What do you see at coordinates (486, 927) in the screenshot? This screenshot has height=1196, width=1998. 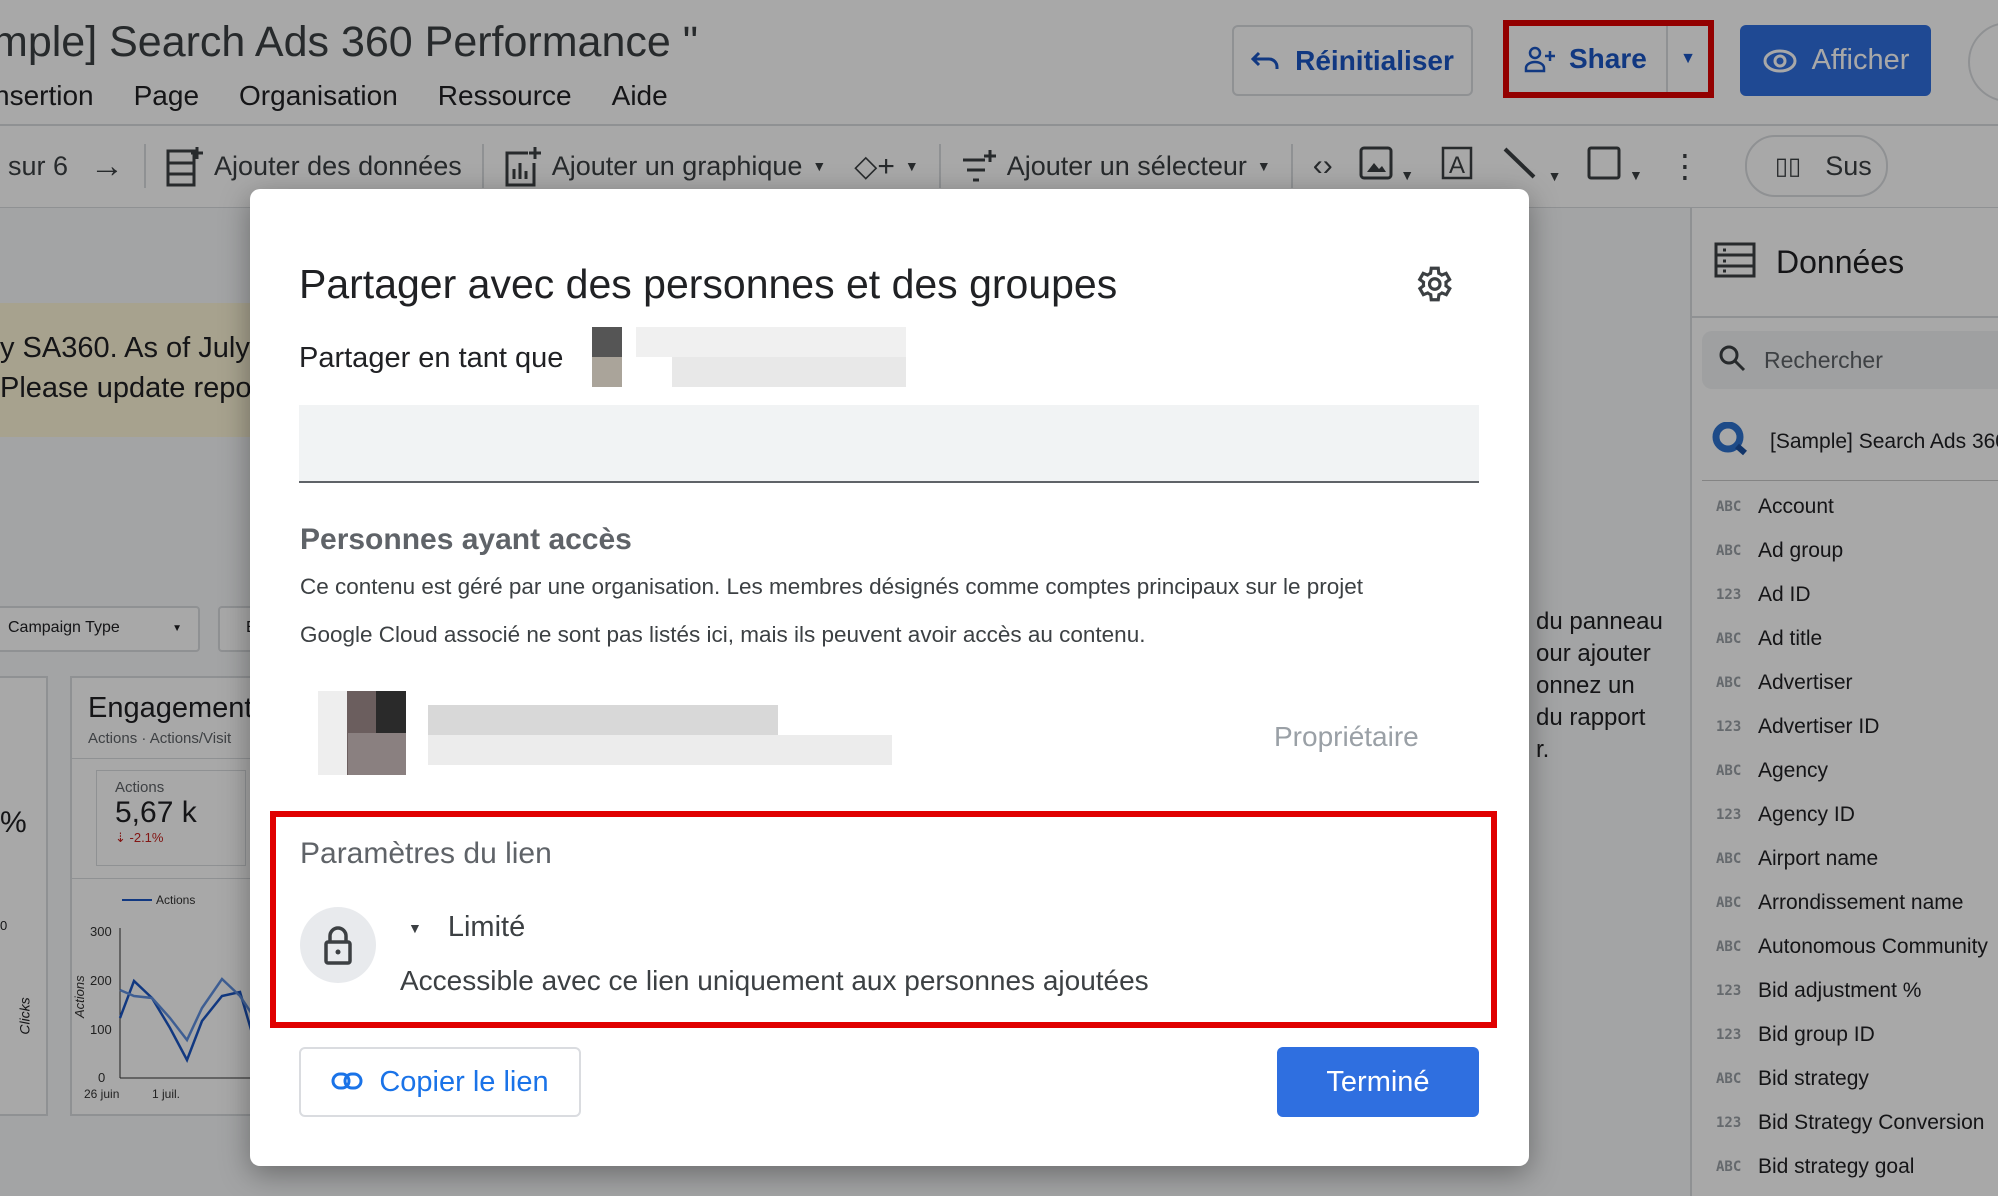 I see `link-access-mode: Limité` at bounding box center [486, 927].